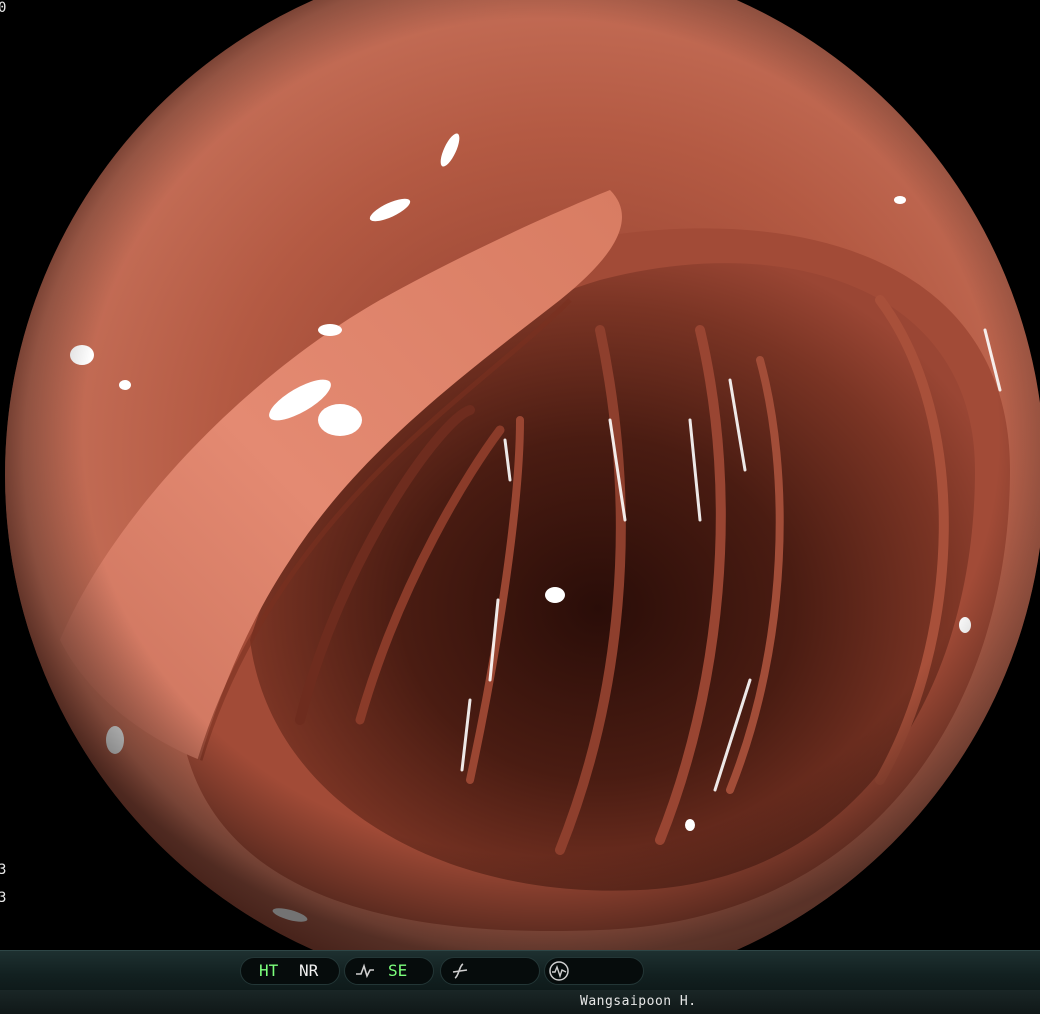 The width and height of the screenshot is (1040, 1014). Describe the element at coordinates (559, 971) in the screenshot. I see `waveform-icon` at that location.